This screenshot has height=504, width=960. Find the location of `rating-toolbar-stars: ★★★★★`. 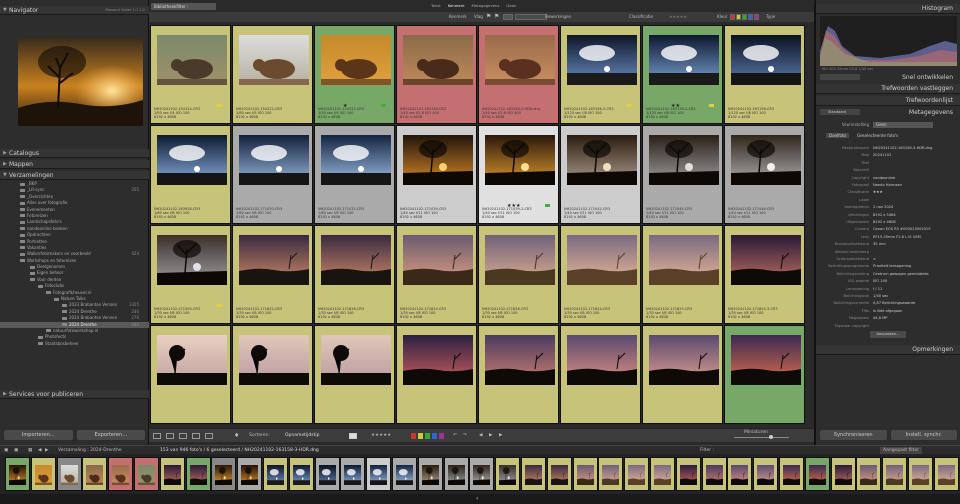

rating-toolbar-stars: ★★★★★ is located at coordinates (381, 435).